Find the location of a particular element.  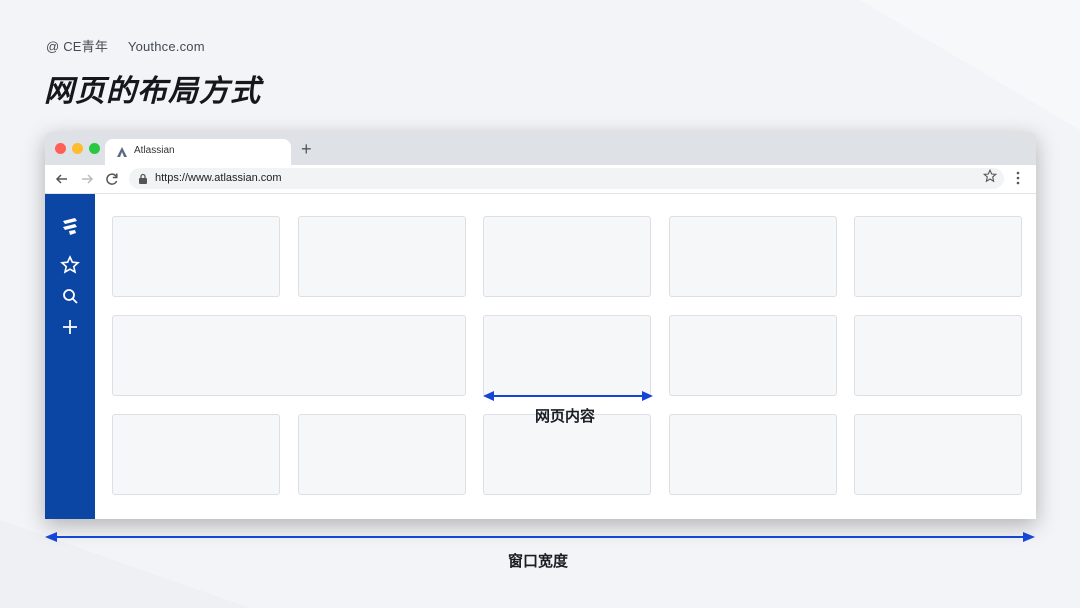

tab-bar: Atlassian + is located at coordinates (540, 148).